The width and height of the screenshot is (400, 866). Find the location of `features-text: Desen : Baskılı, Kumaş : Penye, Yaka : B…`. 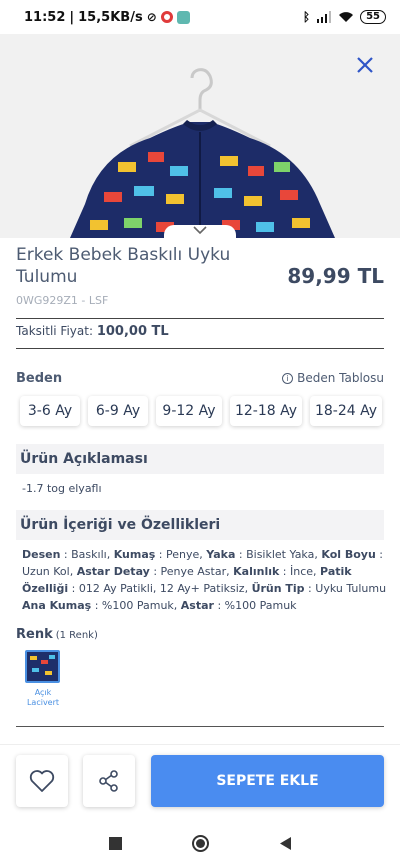

features-text: Desen : Baskılı, Kumaş : Penye, Yaka : B… is located at coordinates (204, 580).